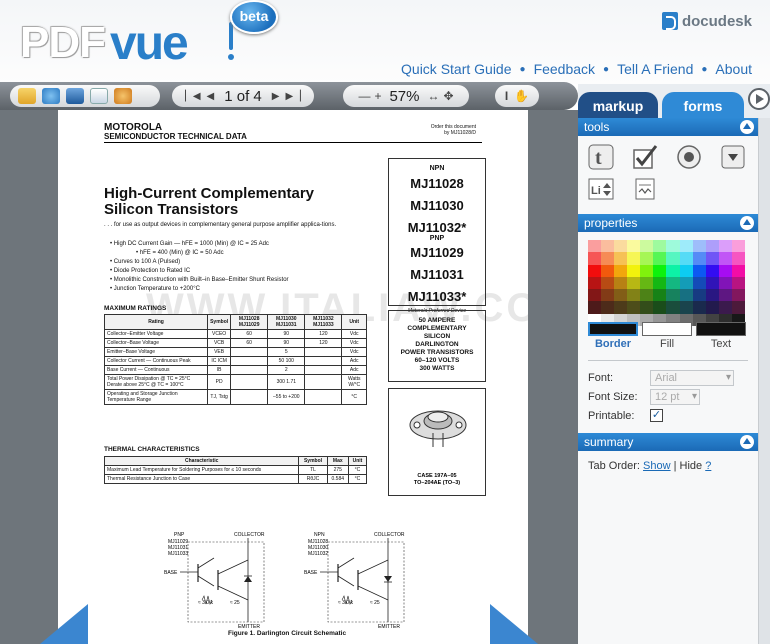 The image size is (770, 644). Describe the element at coordinates (656, 415) in the screenshot. I see `printable-checkbox: ✓` at that location.